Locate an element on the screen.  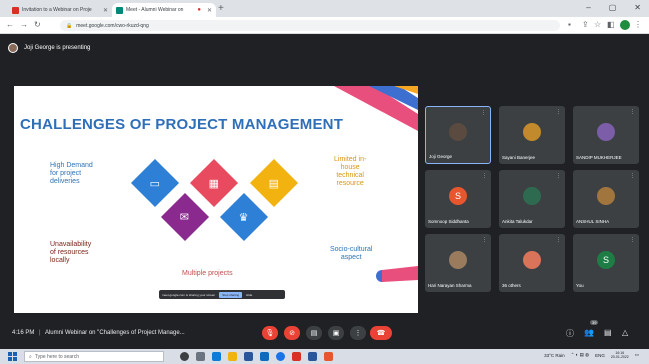
maximize-icon: ▢ is located at coordinates (613, 7).